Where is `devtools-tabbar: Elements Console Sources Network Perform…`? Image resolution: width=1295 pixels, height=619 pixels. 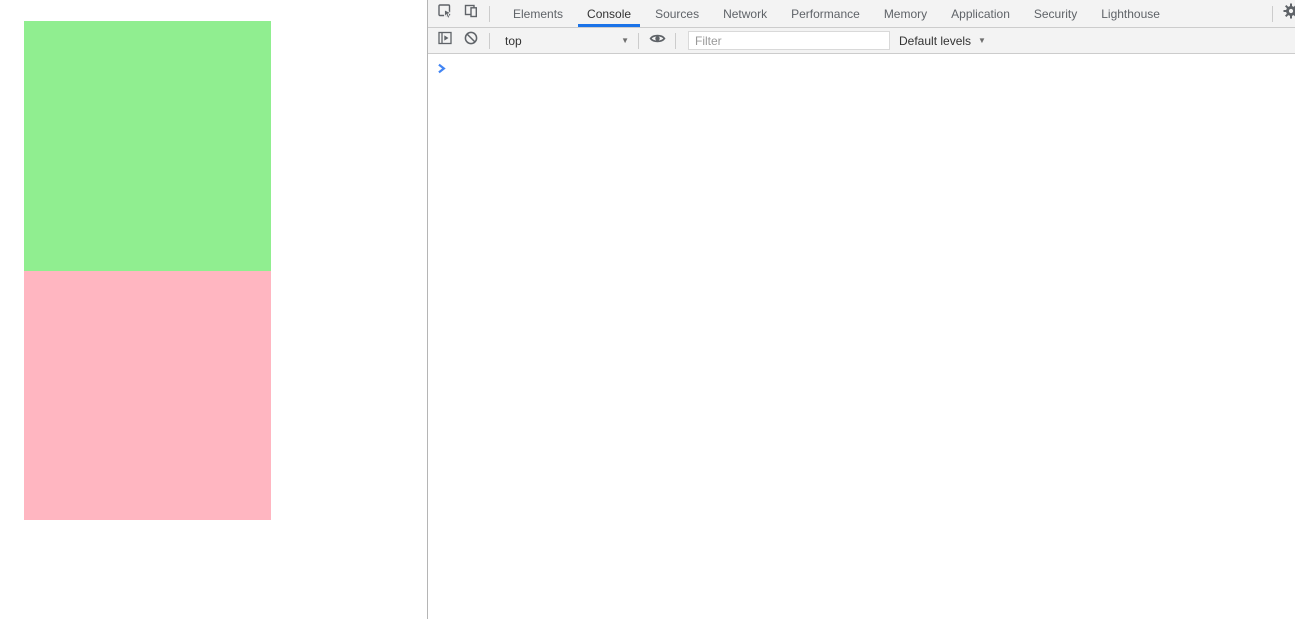 devtools-tabbar: Elements Console Sources Network Perform… is located at coordinates (861, 14).